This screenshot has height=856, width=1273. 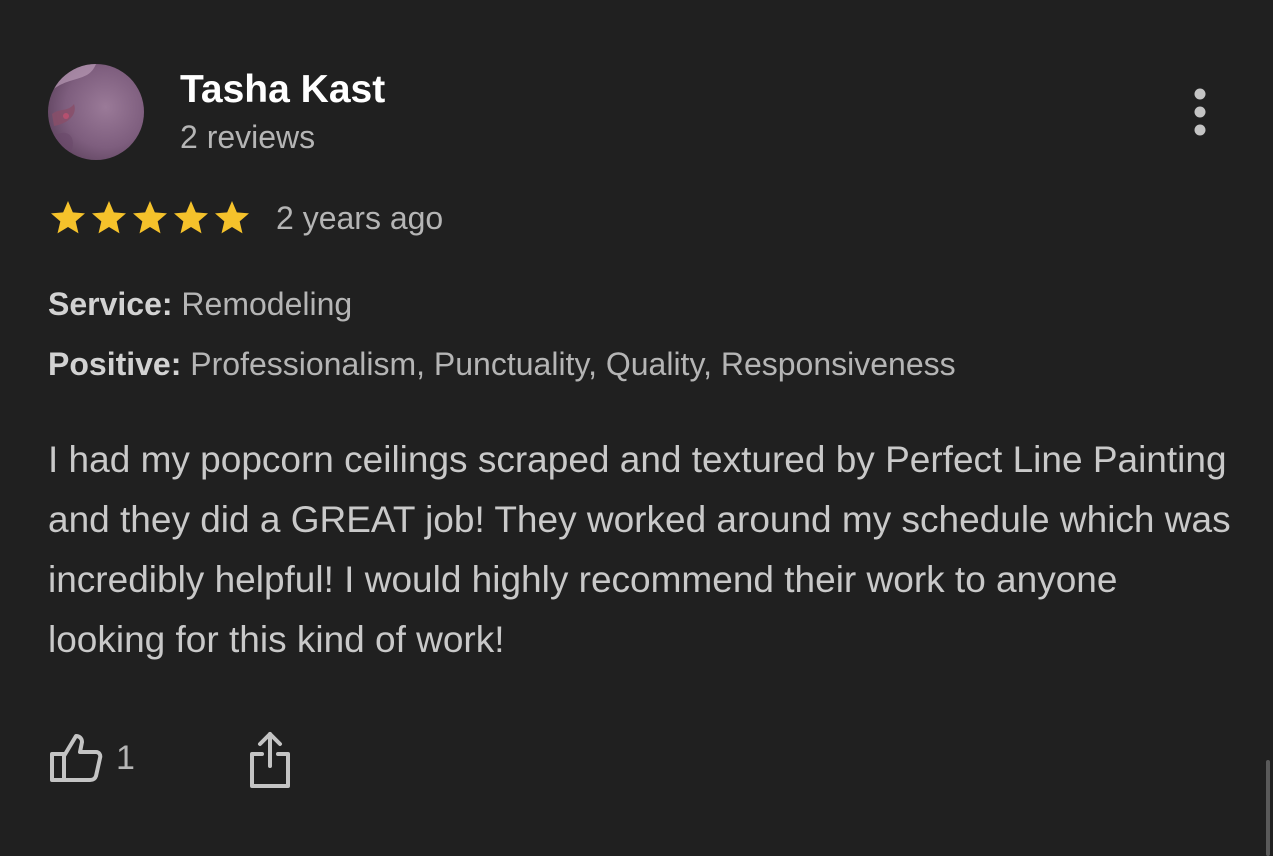 What do you see at coordinates (248, 137) in the screenshot?
I see `reviewer-review-count: 2 reviews` at bounding box center [248, 137].